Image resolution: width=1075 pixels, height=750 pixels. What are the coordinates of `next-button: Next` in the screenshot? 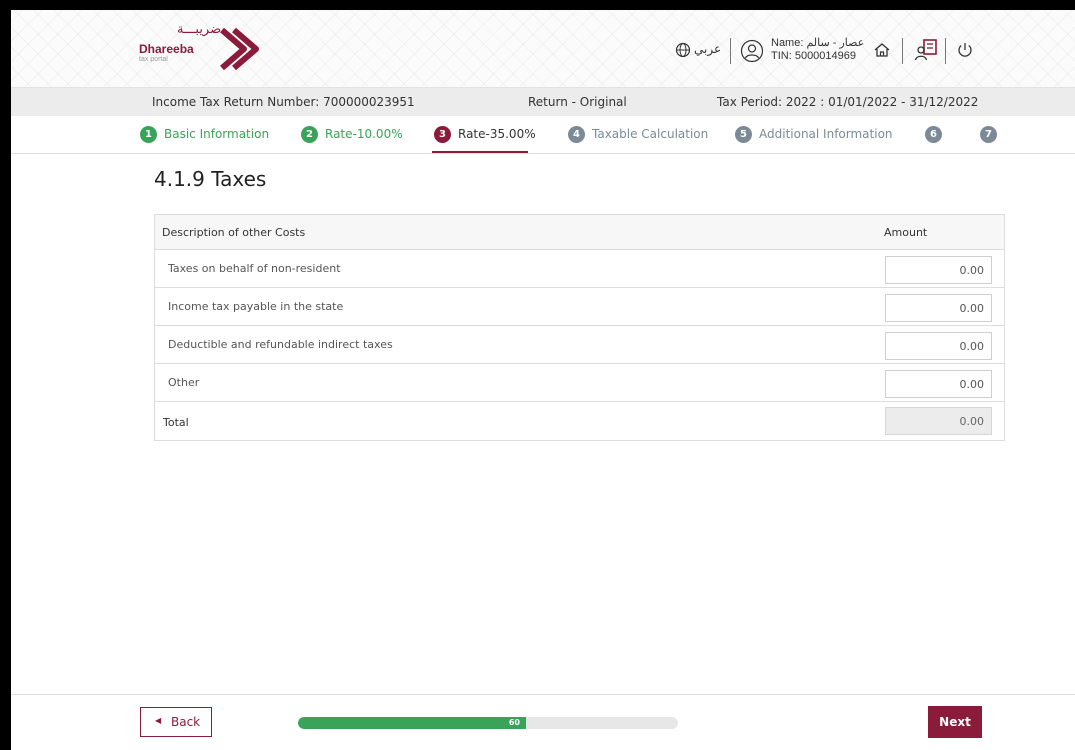 It's located at (955, 722).